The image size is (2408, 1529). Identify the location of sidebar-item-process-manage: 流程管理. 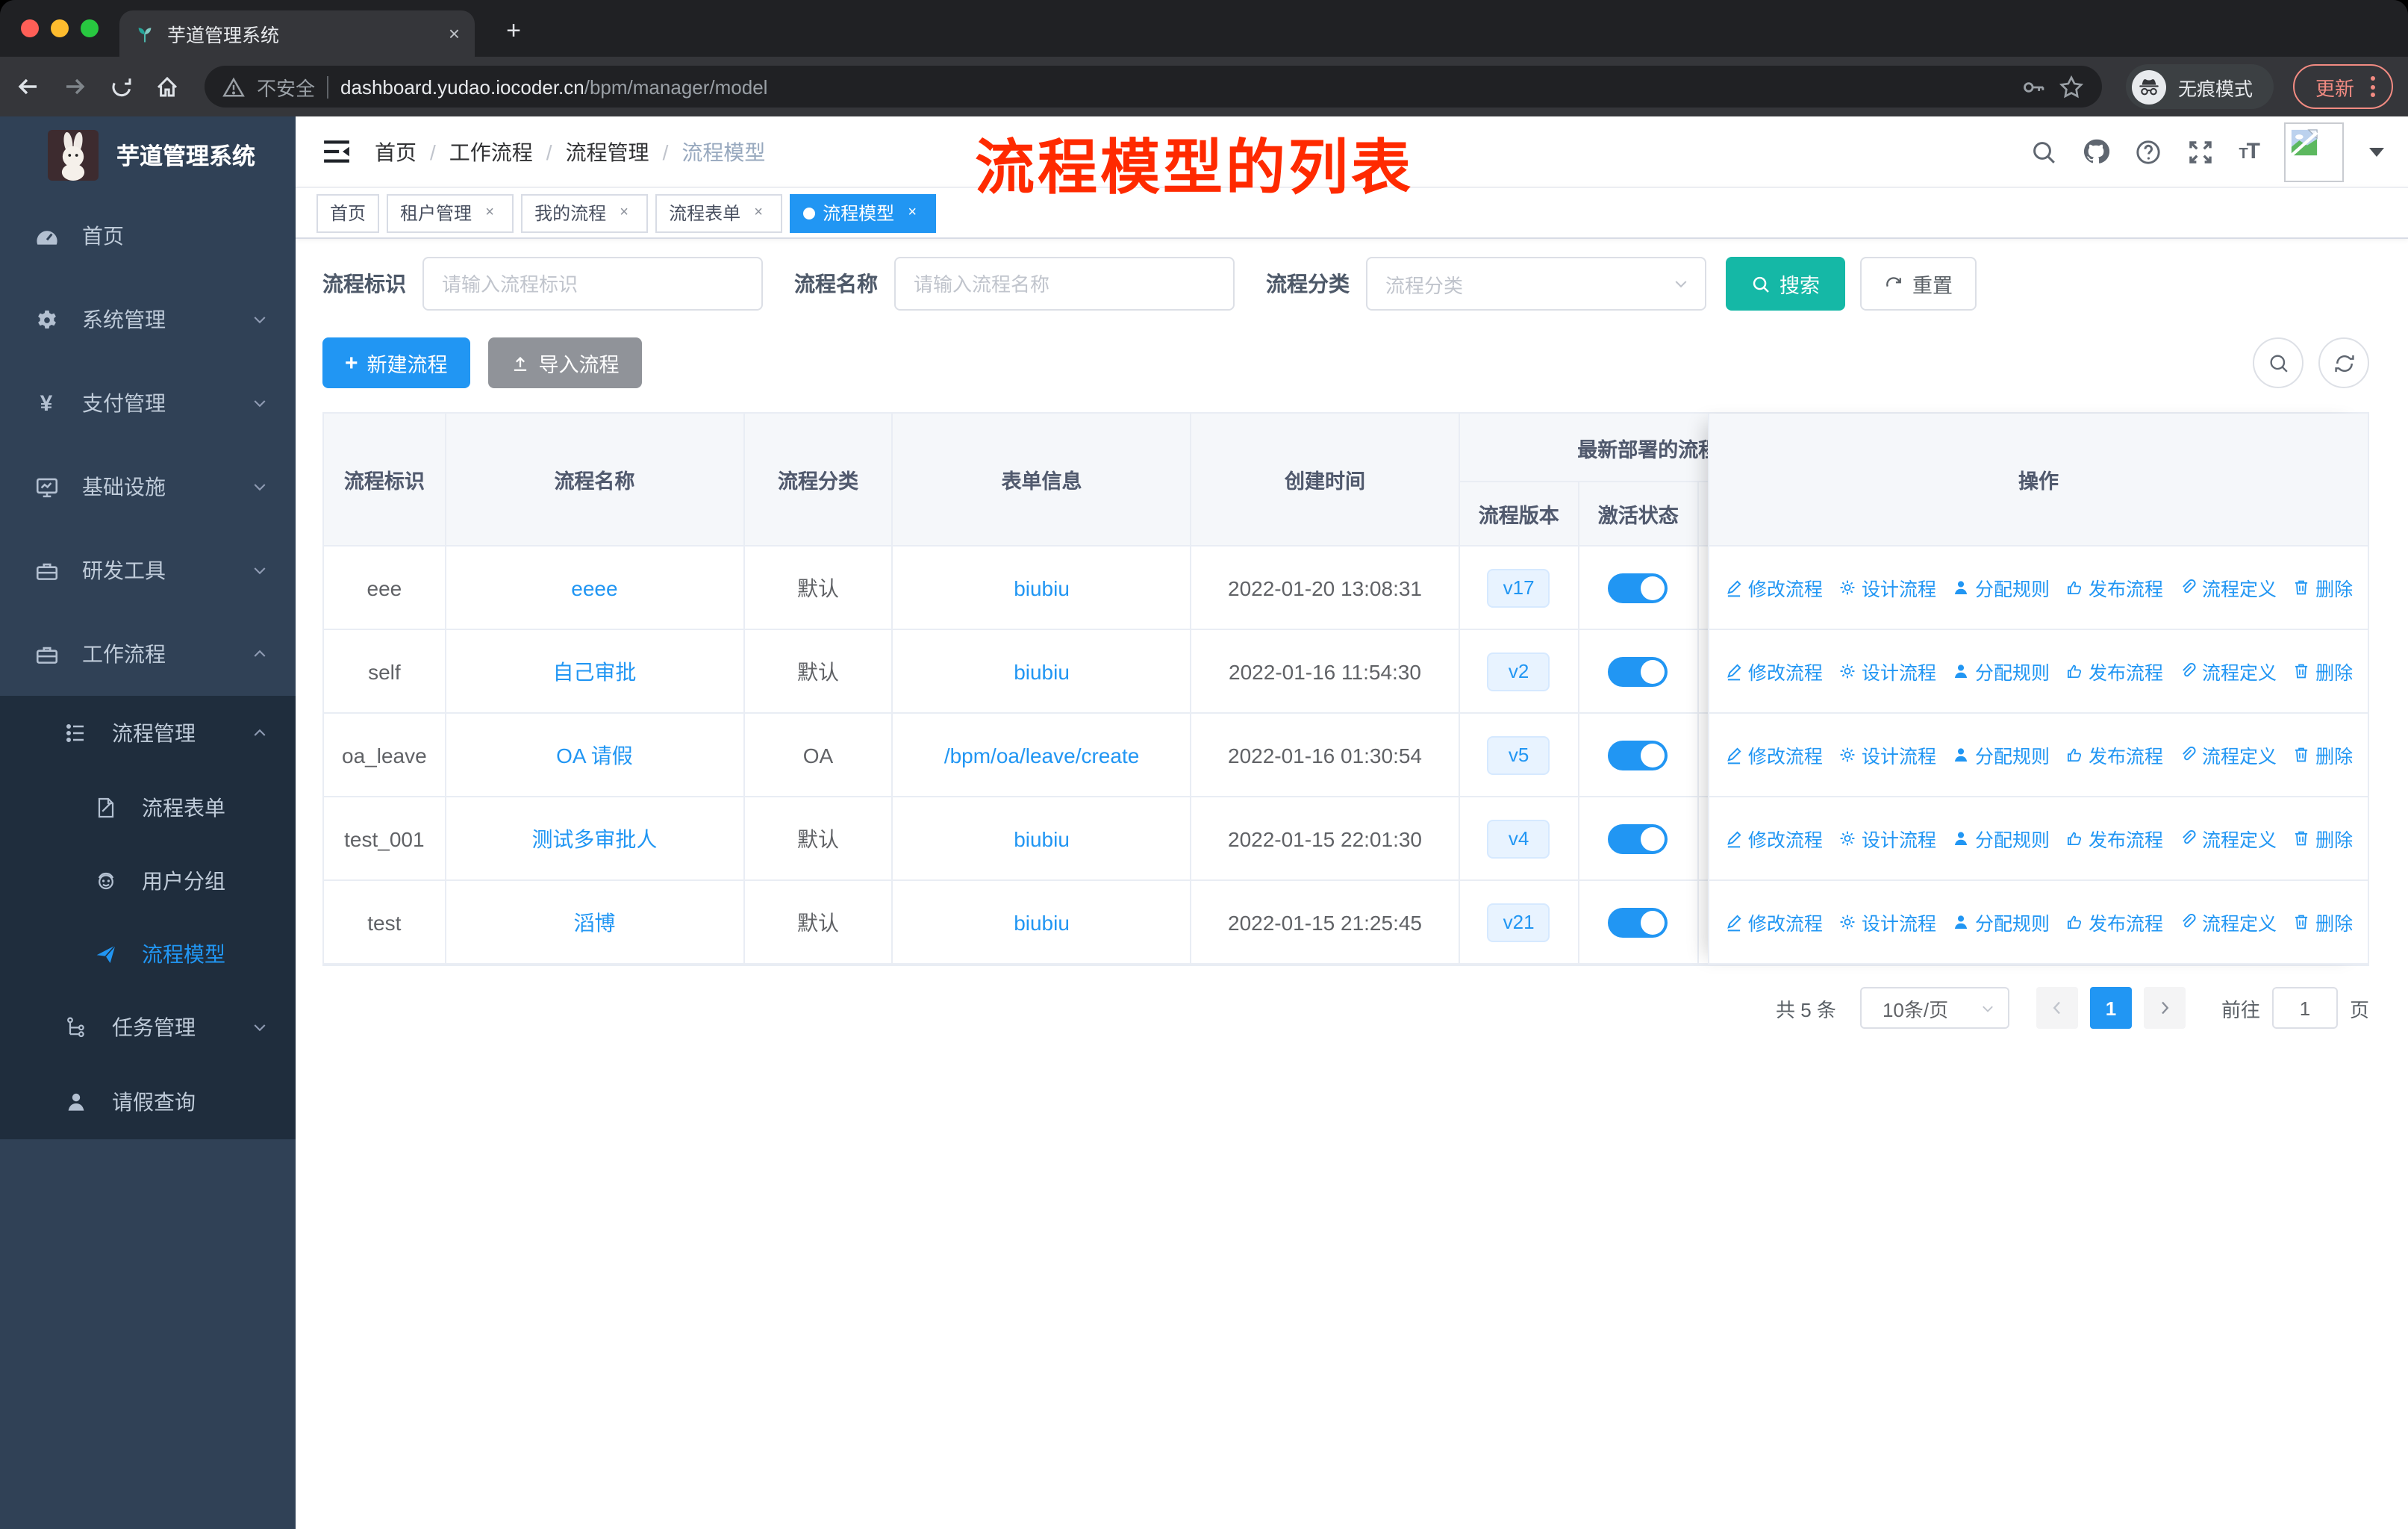
(148, 733).